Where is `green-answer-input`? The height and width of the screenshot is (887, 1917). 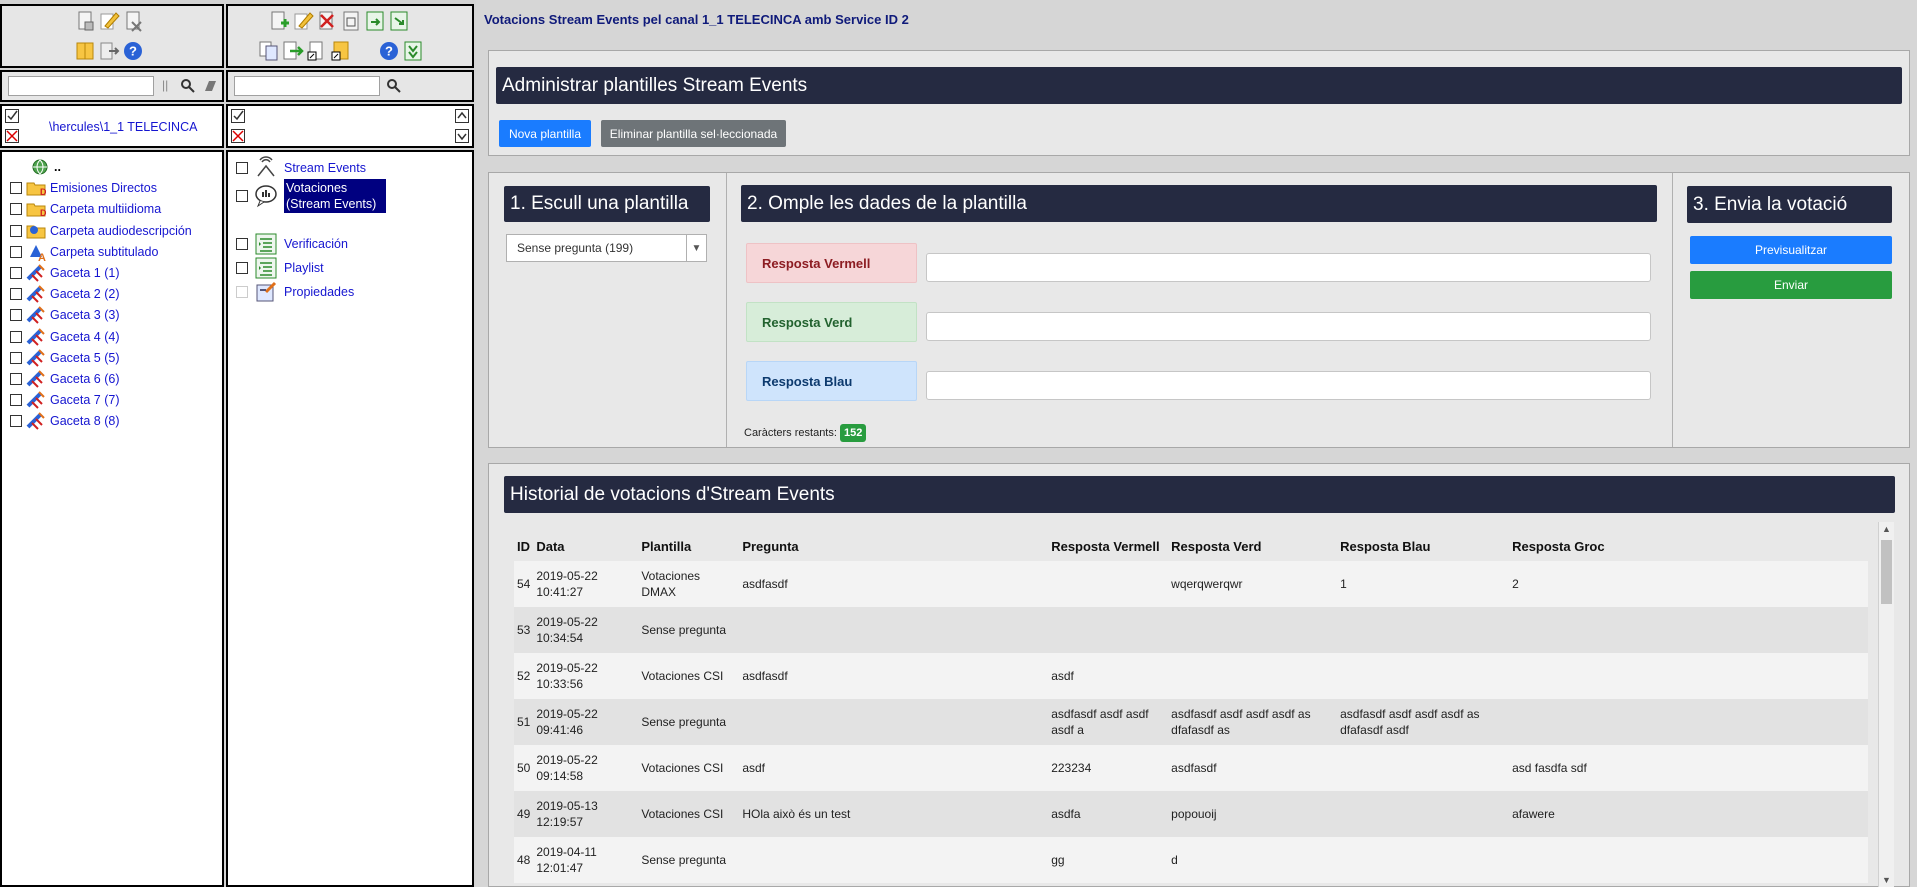
green-answer-input is located at coordinates (1288, 326).